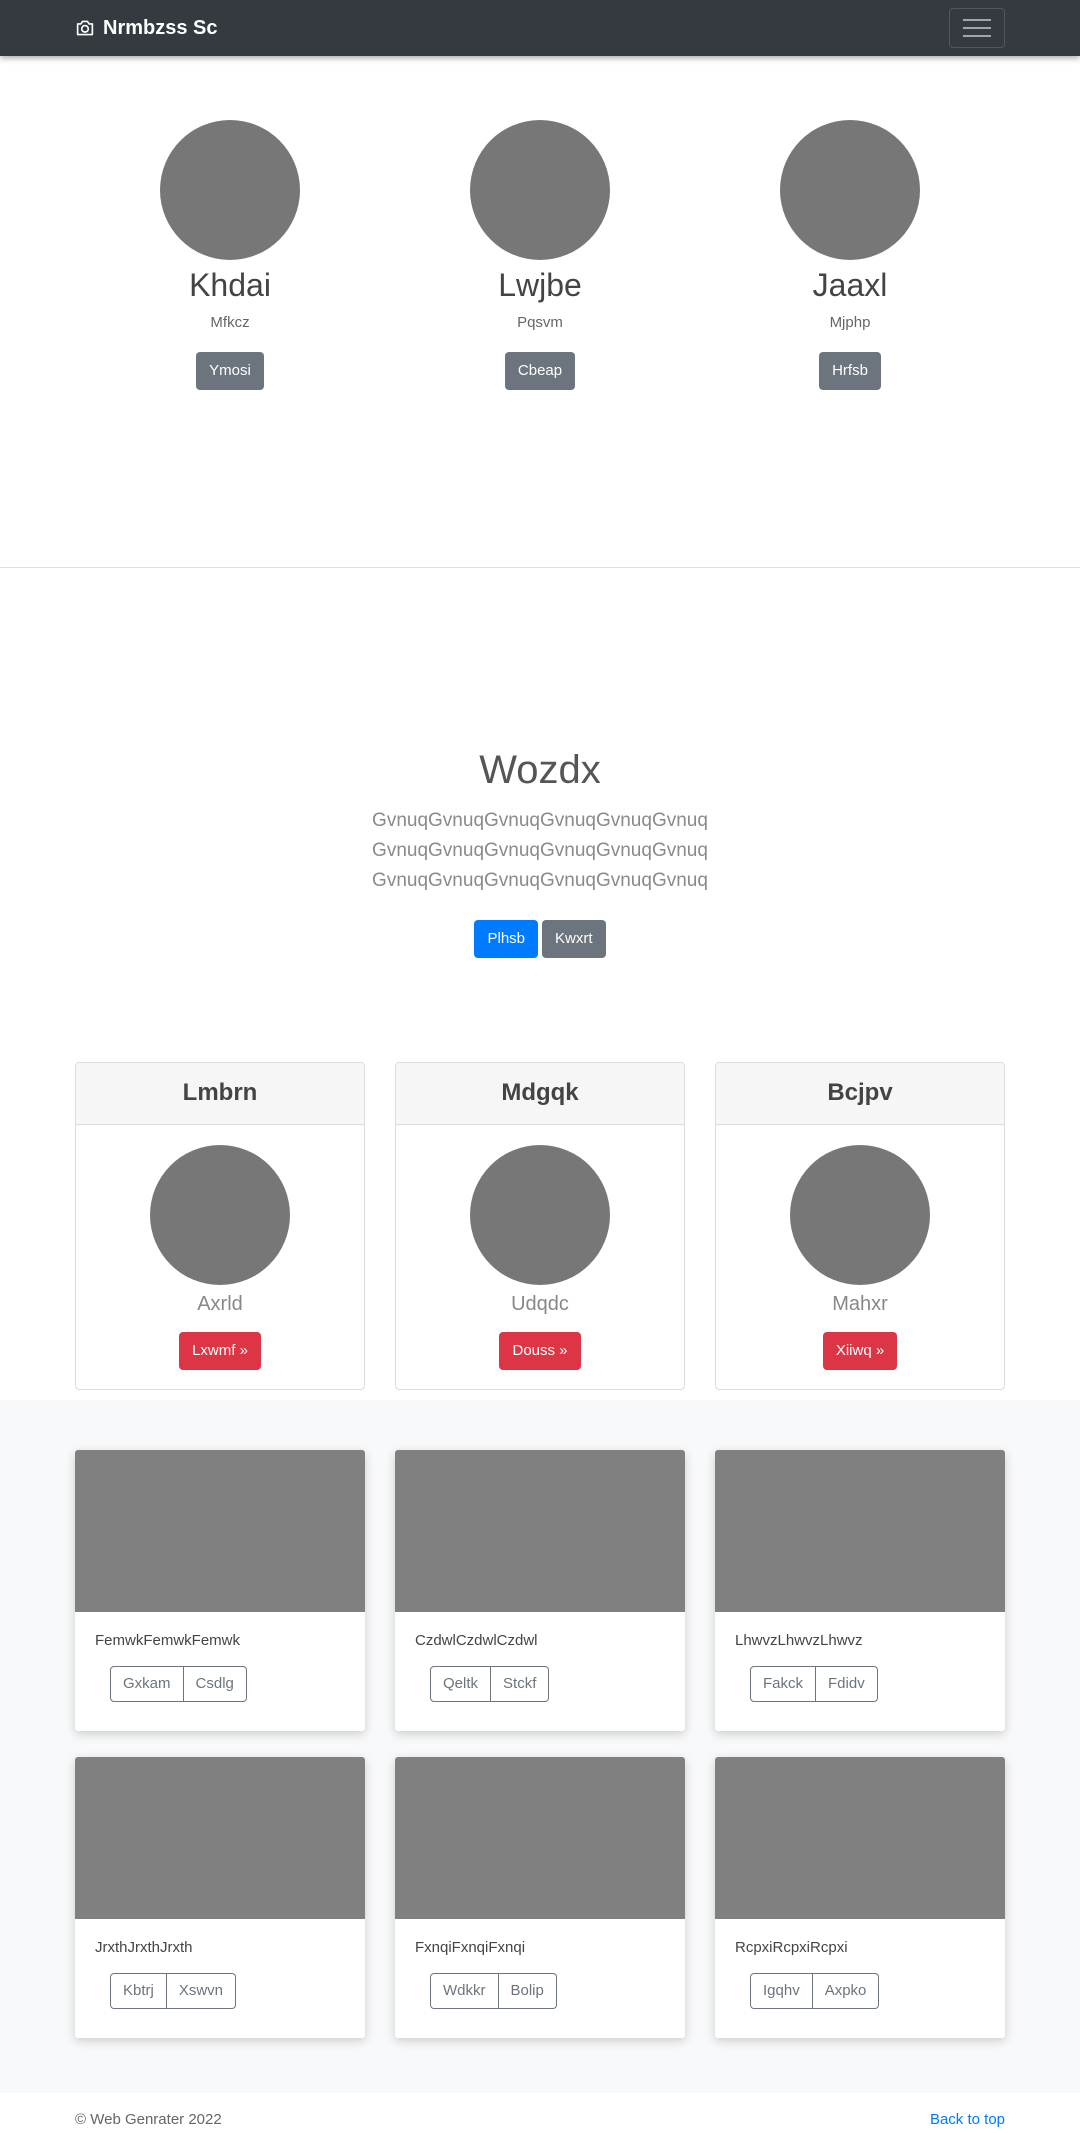  What do you see at coordinates (230, 322) in the screenshot?
I see `member-role: Mfkcz` at bounding box center [230, 322].